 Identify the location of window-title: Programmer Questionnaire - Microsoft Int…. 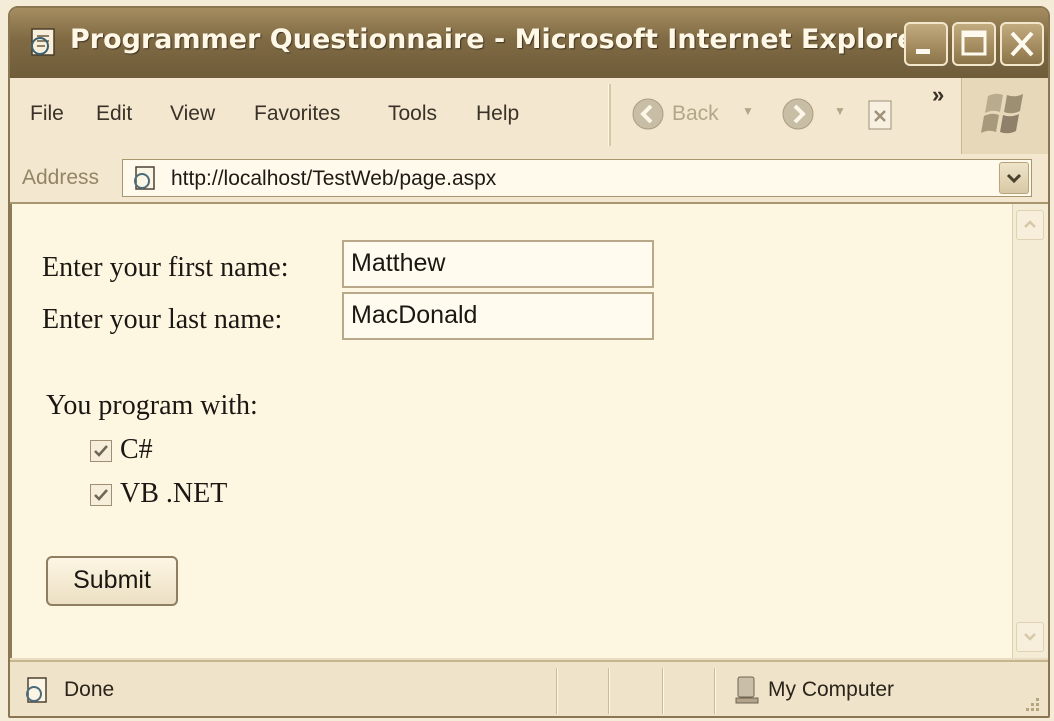
(499, 39).